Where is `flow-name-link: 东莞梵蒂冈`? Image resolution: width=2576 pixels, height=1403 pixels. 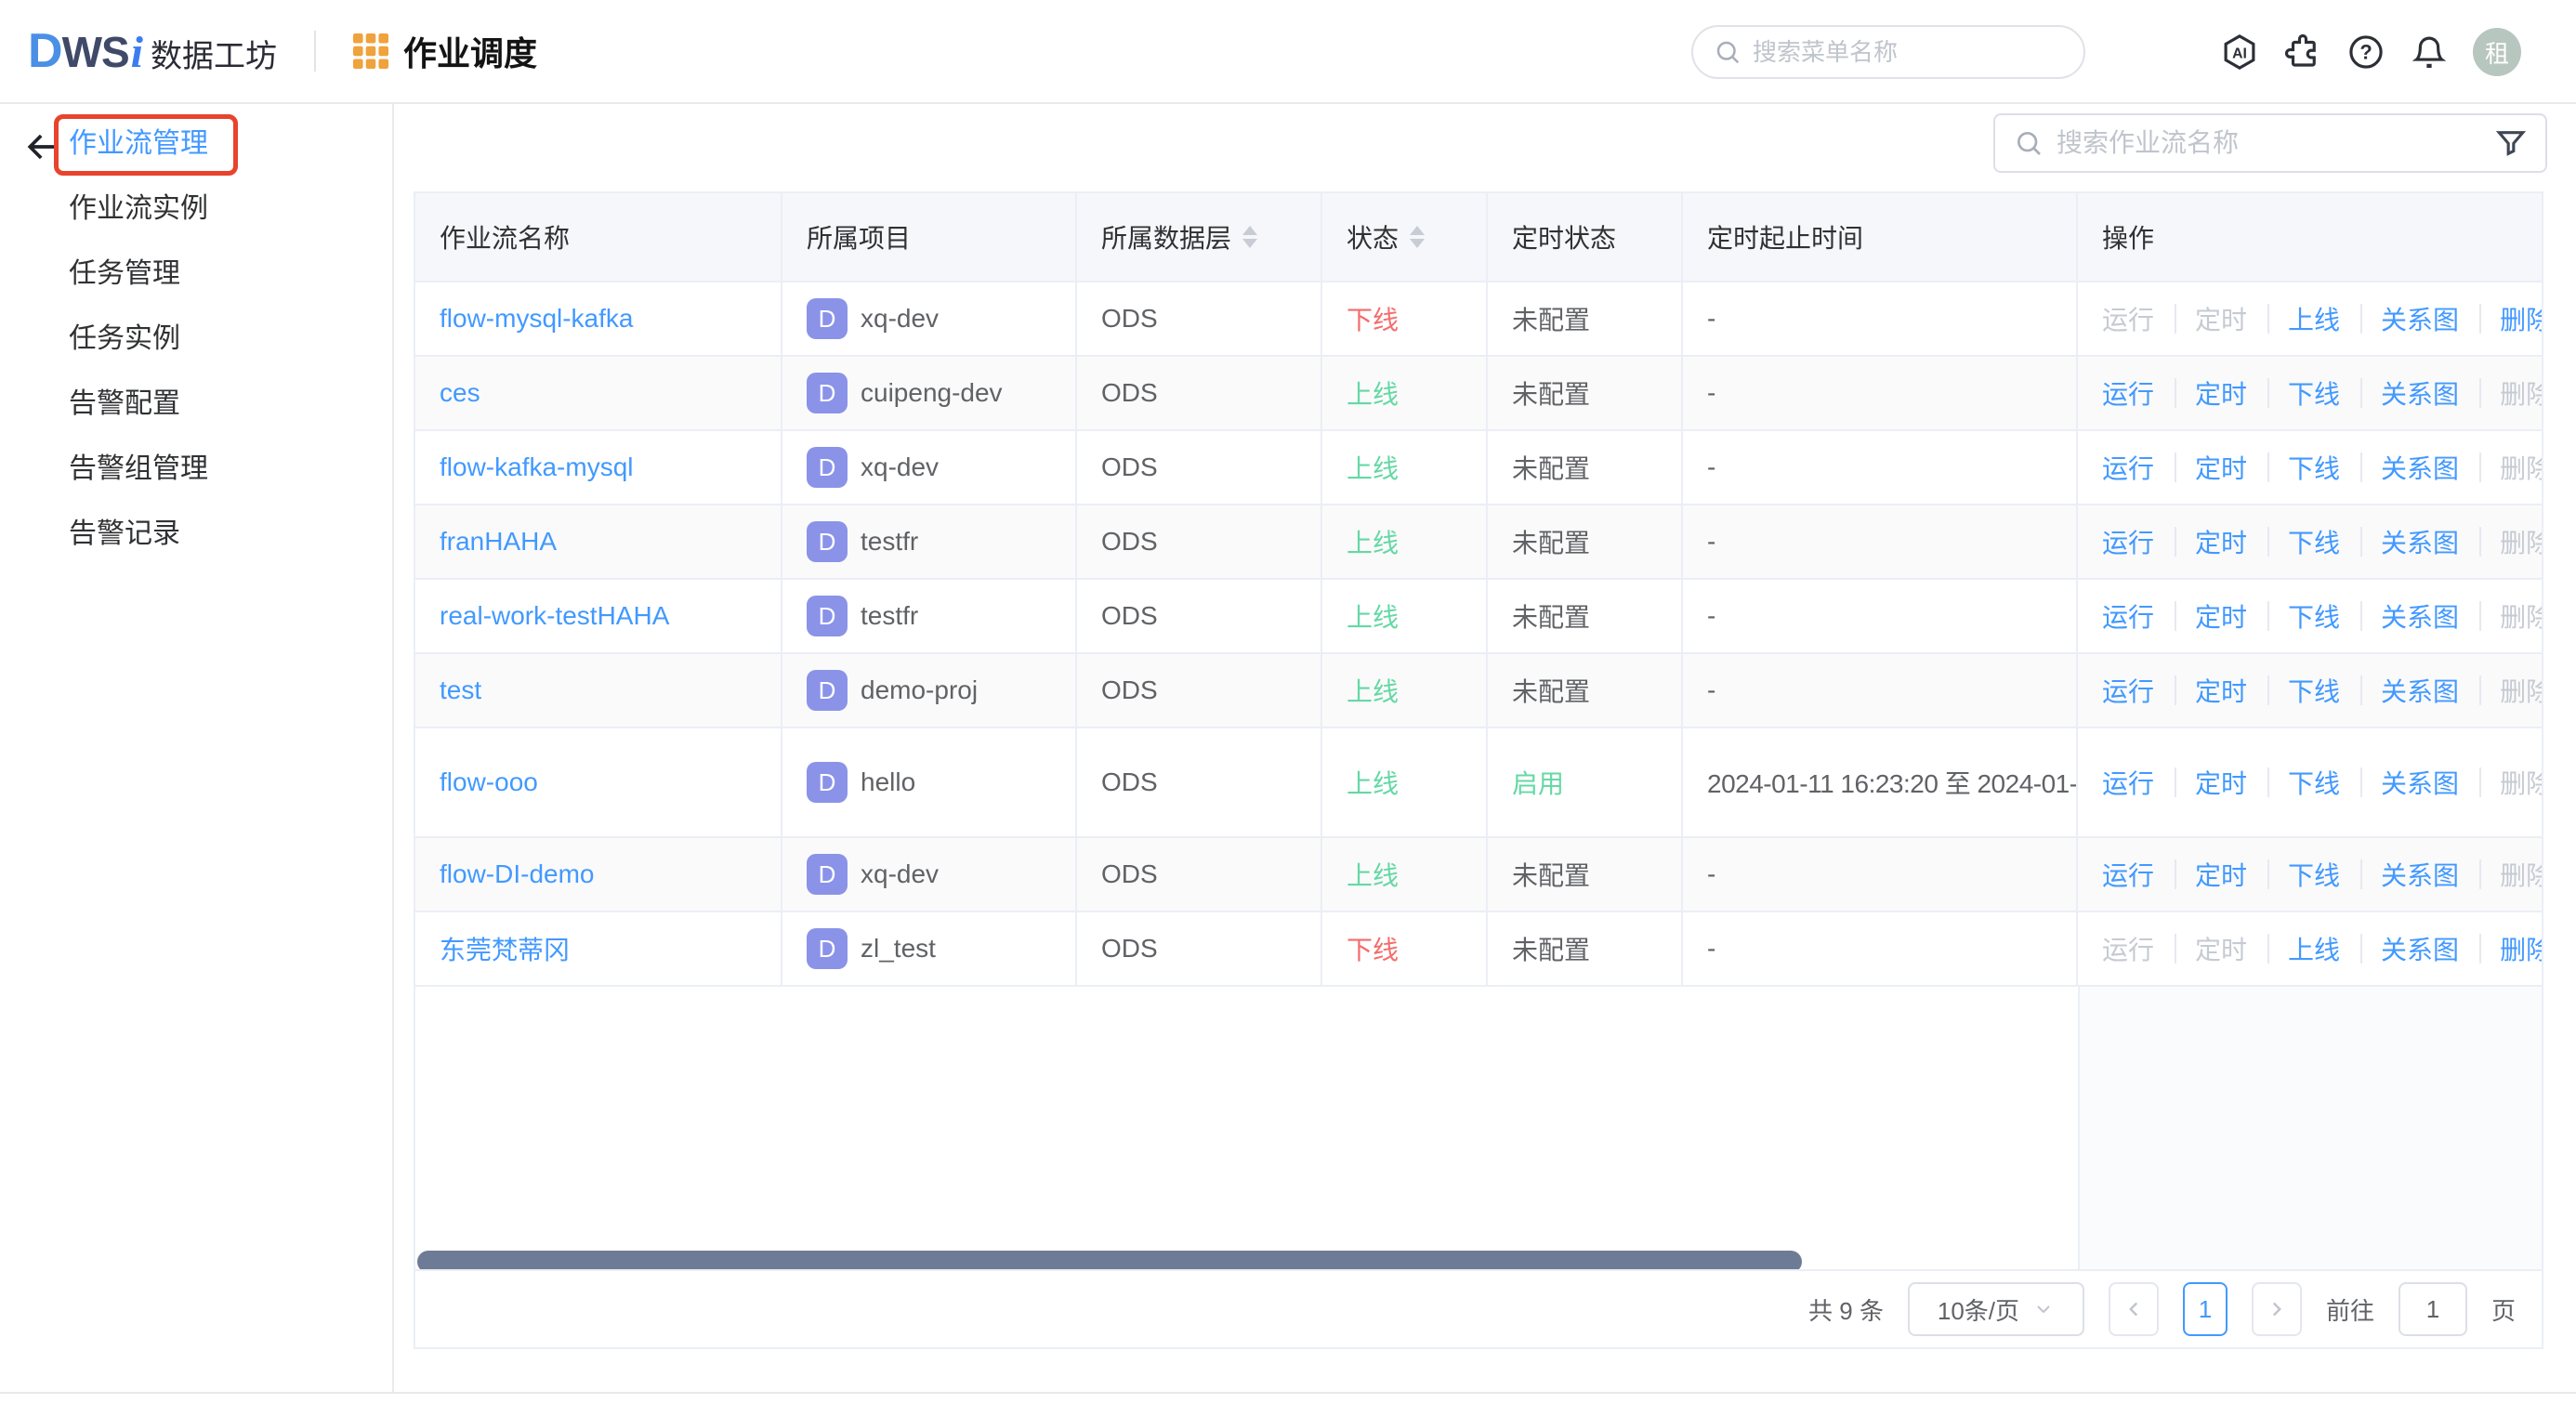 flow-name-link: 东莞梵蒂冈 is located at coordinates (505, 948).